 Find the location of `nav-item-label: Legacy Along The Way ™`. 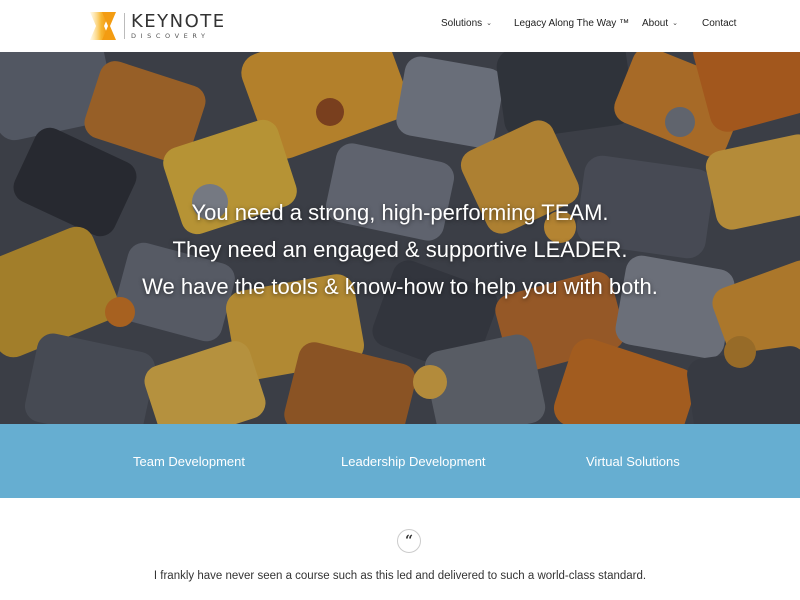

nav-item-label: Legacy Along The Way ™ is located at coordinates (572, 23).